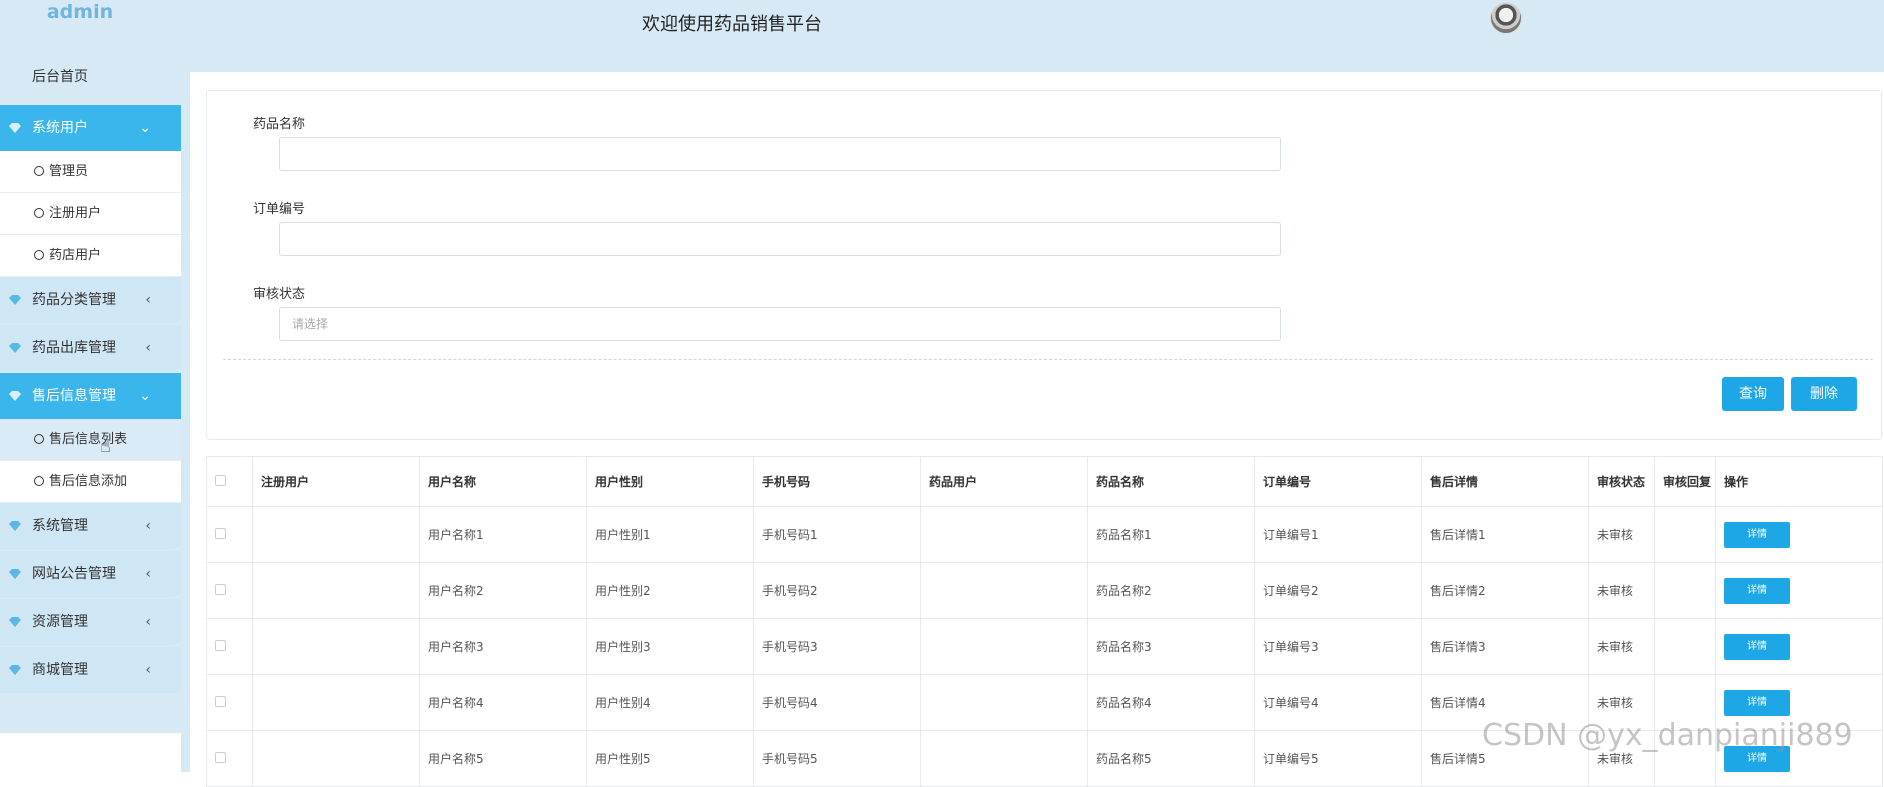 The image size is (1884, 787). What do you see at coordinates (837, 758) in the screenshot?
I see `table-cell: 手机号码5` at bounding box center [837, 758].